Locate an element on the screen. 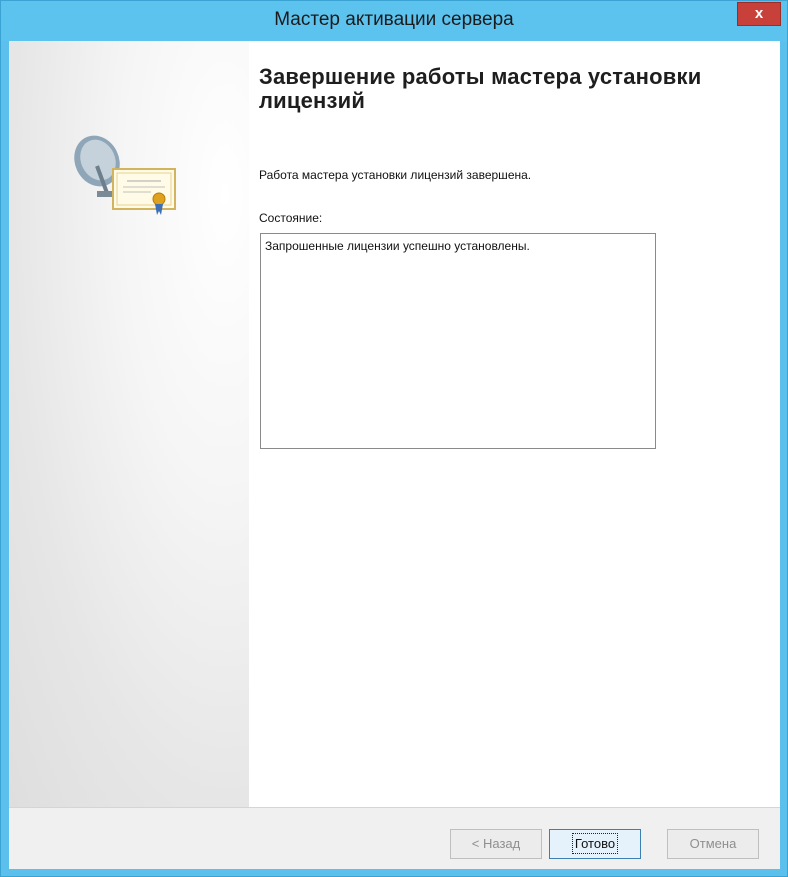 The image size is (788, 877). back-button-label: < Назад is located at coordinates (496, 843).